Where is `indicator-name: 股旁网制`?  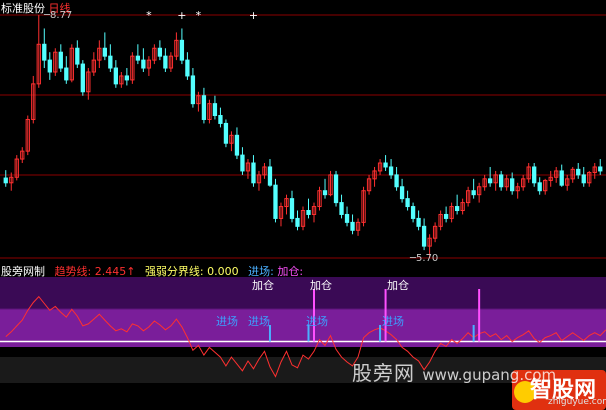 indicator-name: 股旁网制 is located at coordinates (23, 271).